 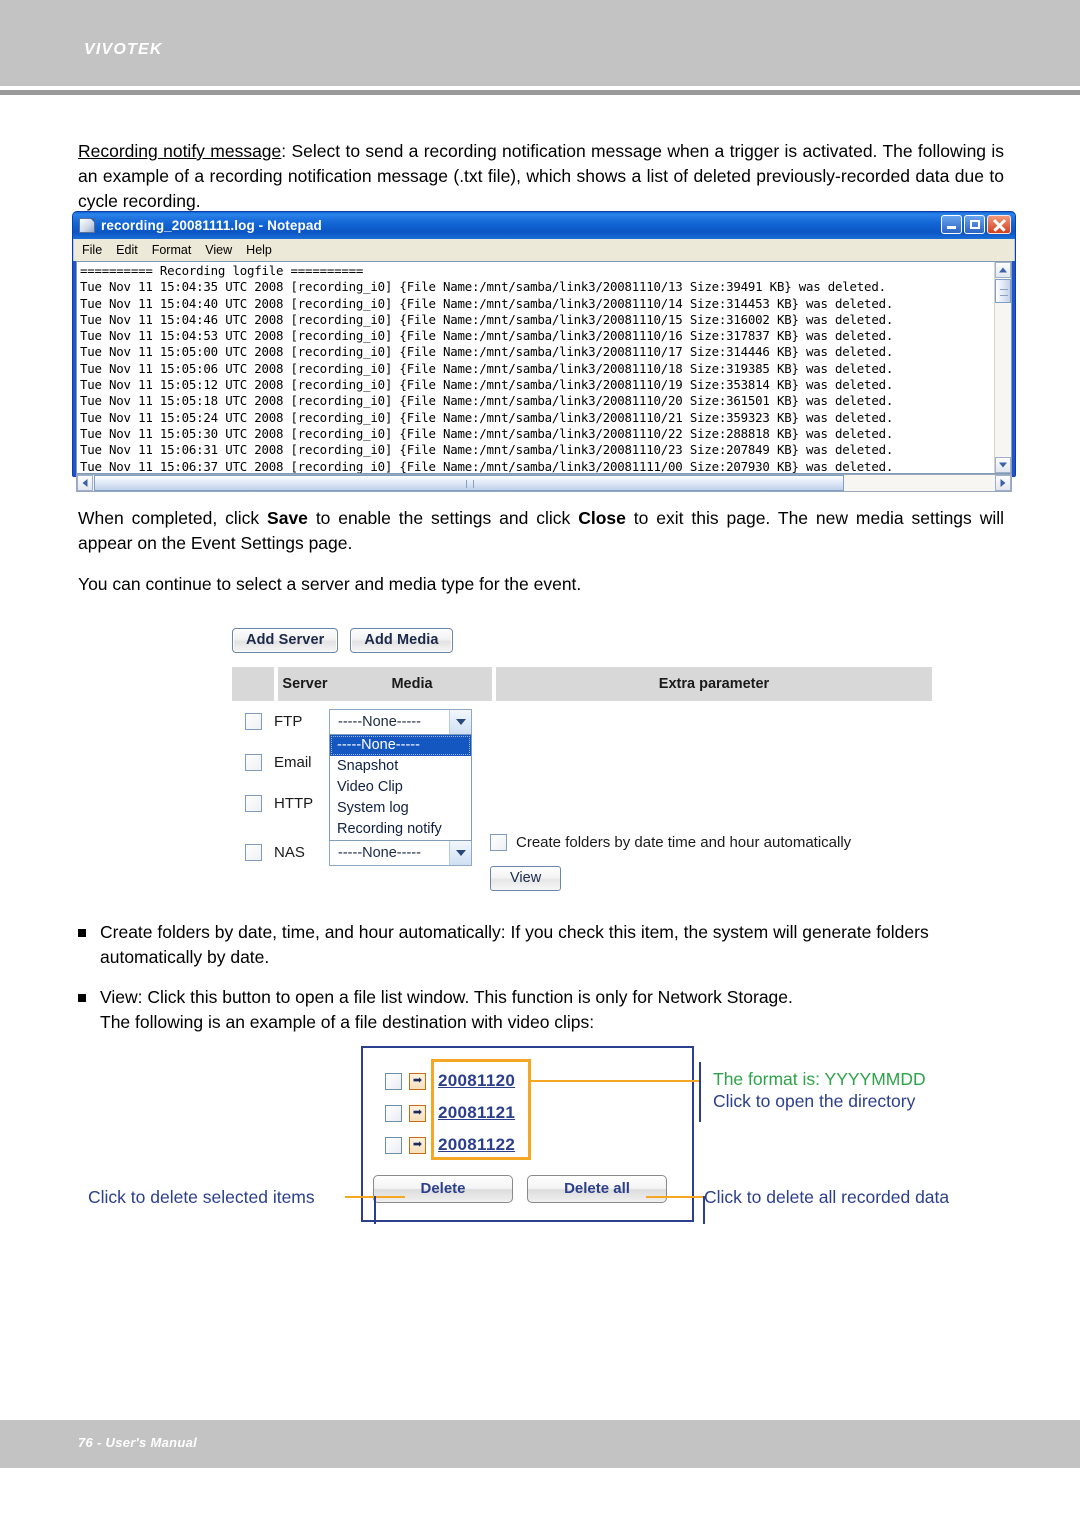 I want to click on term-recording-notify-message: Recording notify message, so click(x=180, y=151).